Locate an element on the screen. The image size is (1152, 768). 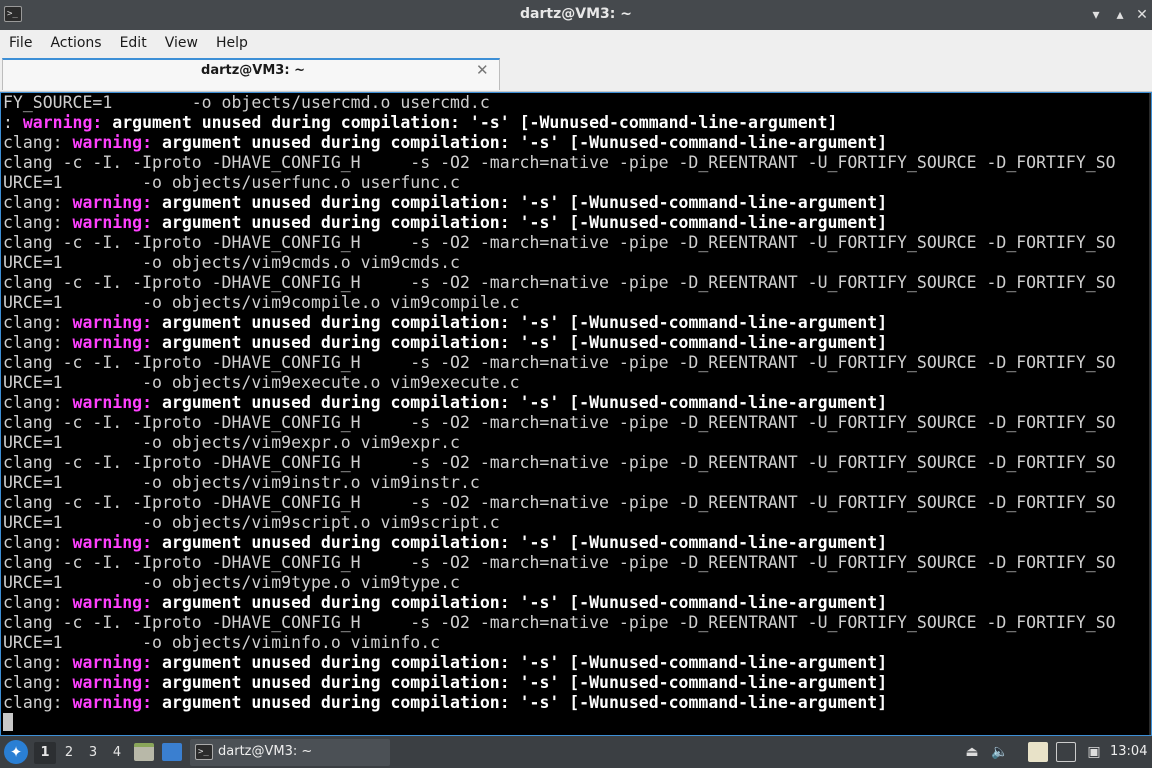
terminal-text: : is located at coordinates (13, 122).